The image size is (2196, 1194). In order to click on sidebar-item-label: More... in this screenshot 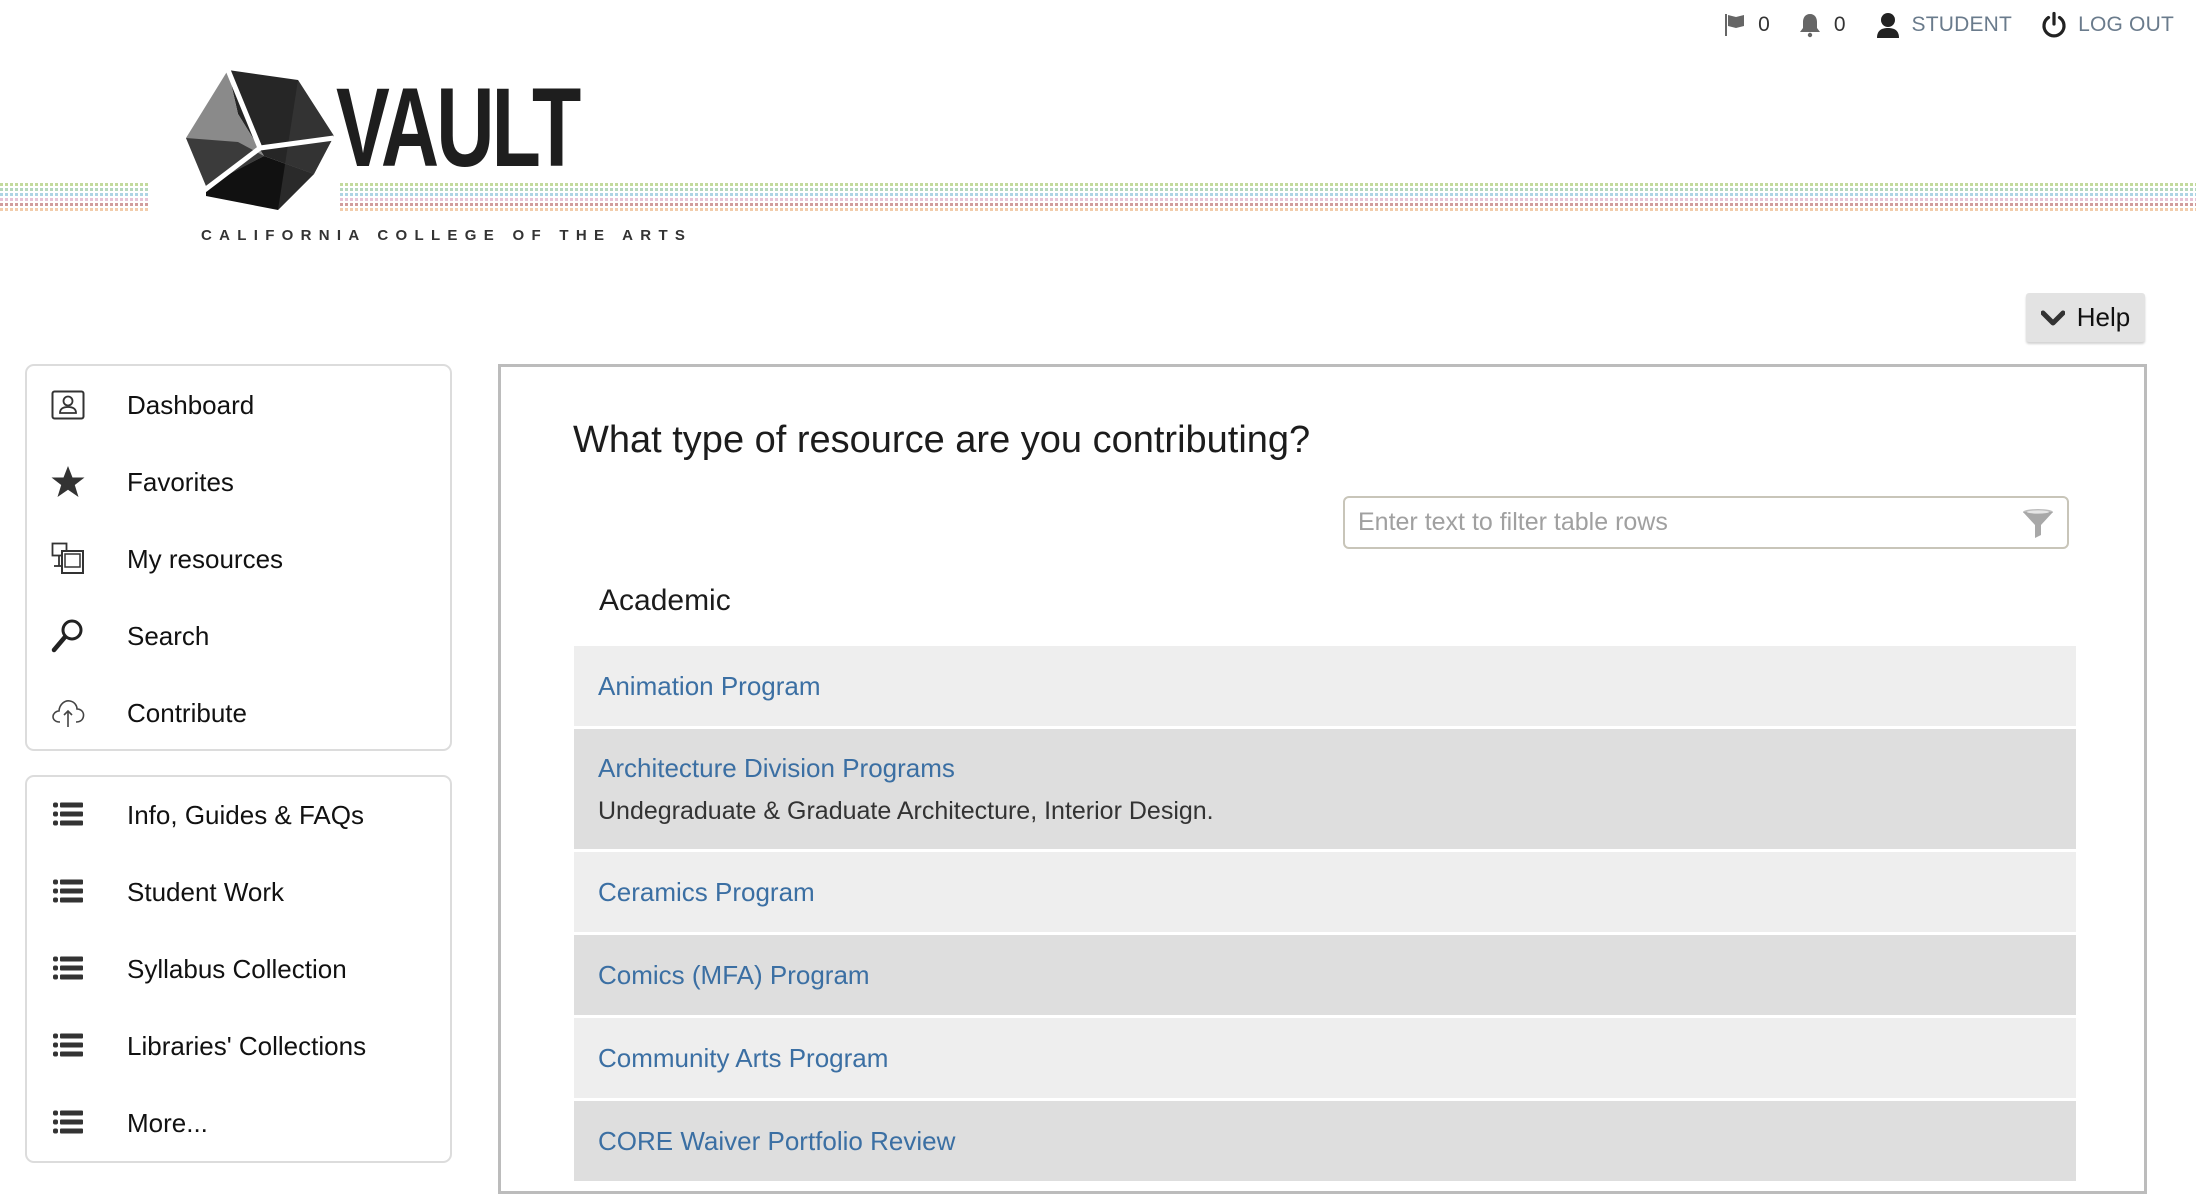, I will do `click(167, 1122)`.